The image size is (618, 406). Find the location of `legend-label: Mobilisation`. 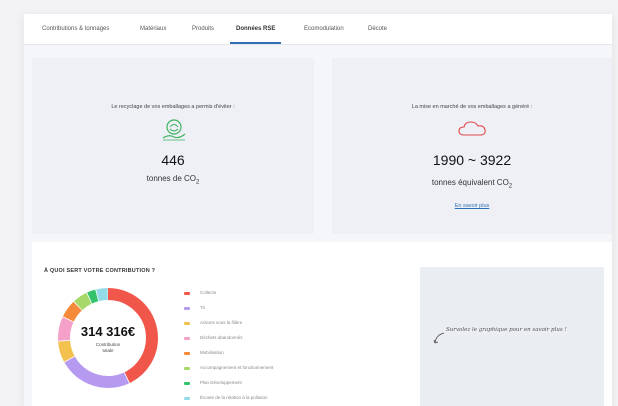

legend-label: Mobilisation is located at coordinates (212, 352).